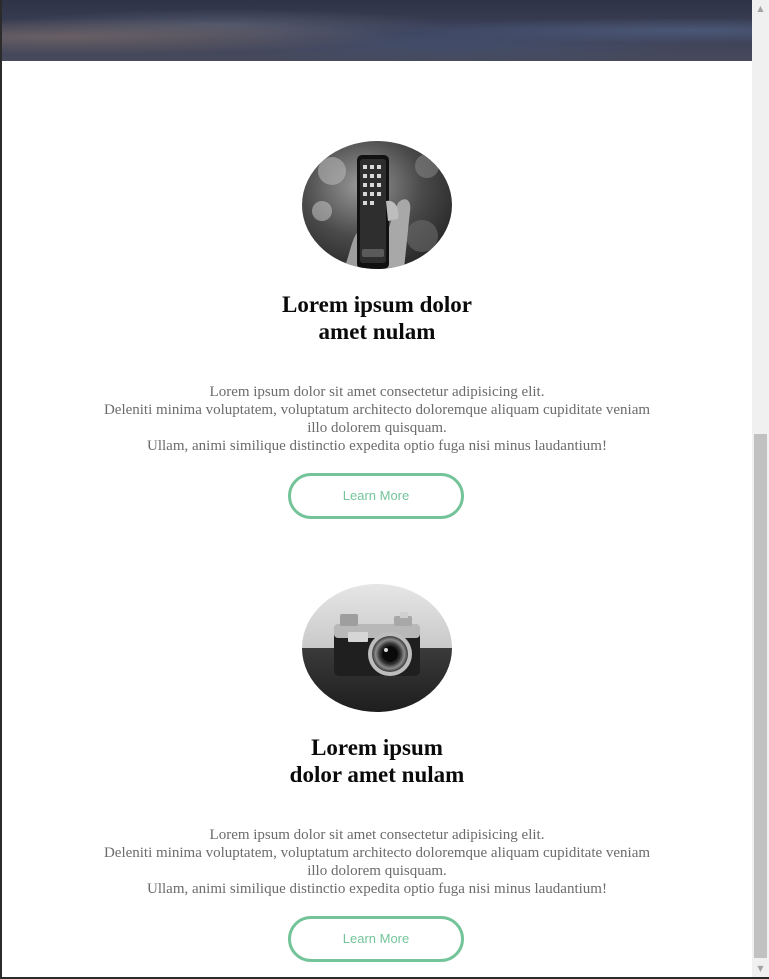 Image resolution: width=769 pixels, height=979 pixels. What do you see at coordinates (377, 304) in the screenshot?
I see `feature-title-line: Lorem ipsum dolor` at bounding box center [377, 304].